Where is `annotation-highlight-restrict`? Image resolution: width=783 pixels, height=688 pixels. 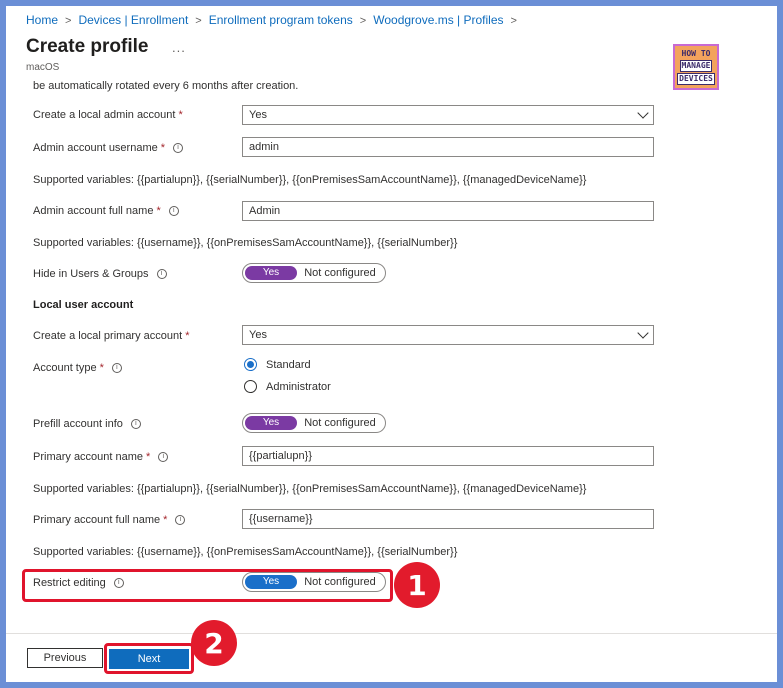
annotation-highlight-restrict is located at coordinates (207, 585).